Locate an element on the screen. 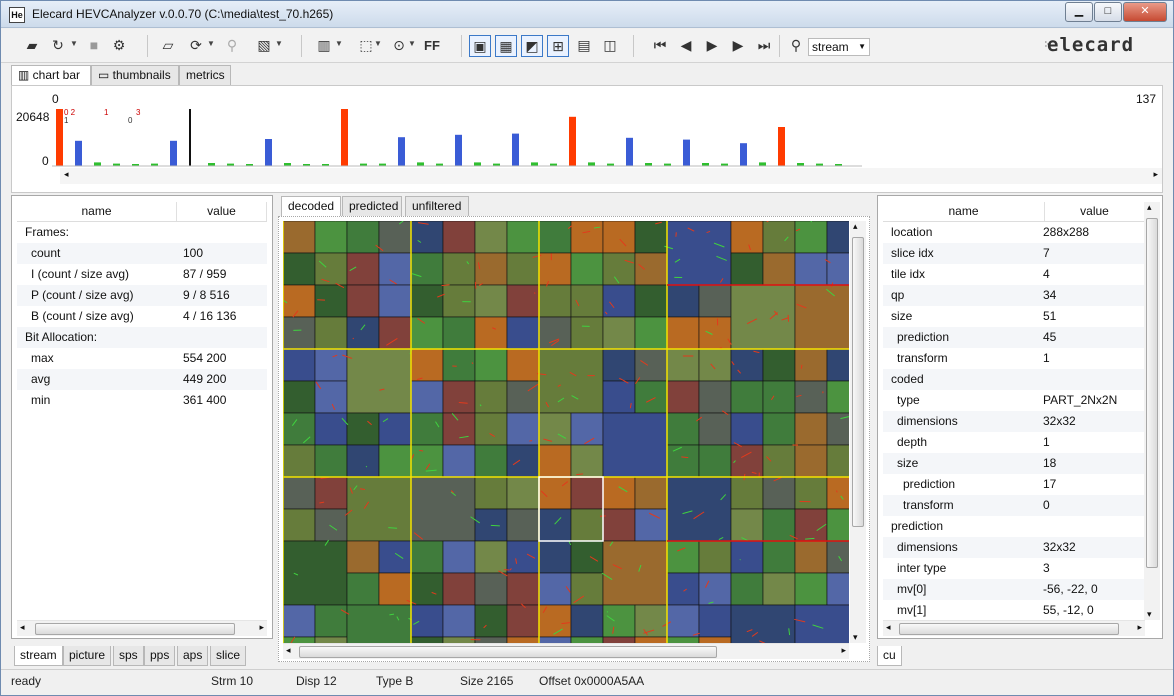  pu-grid-icon: ◩ is located at coordinates (532, 46).